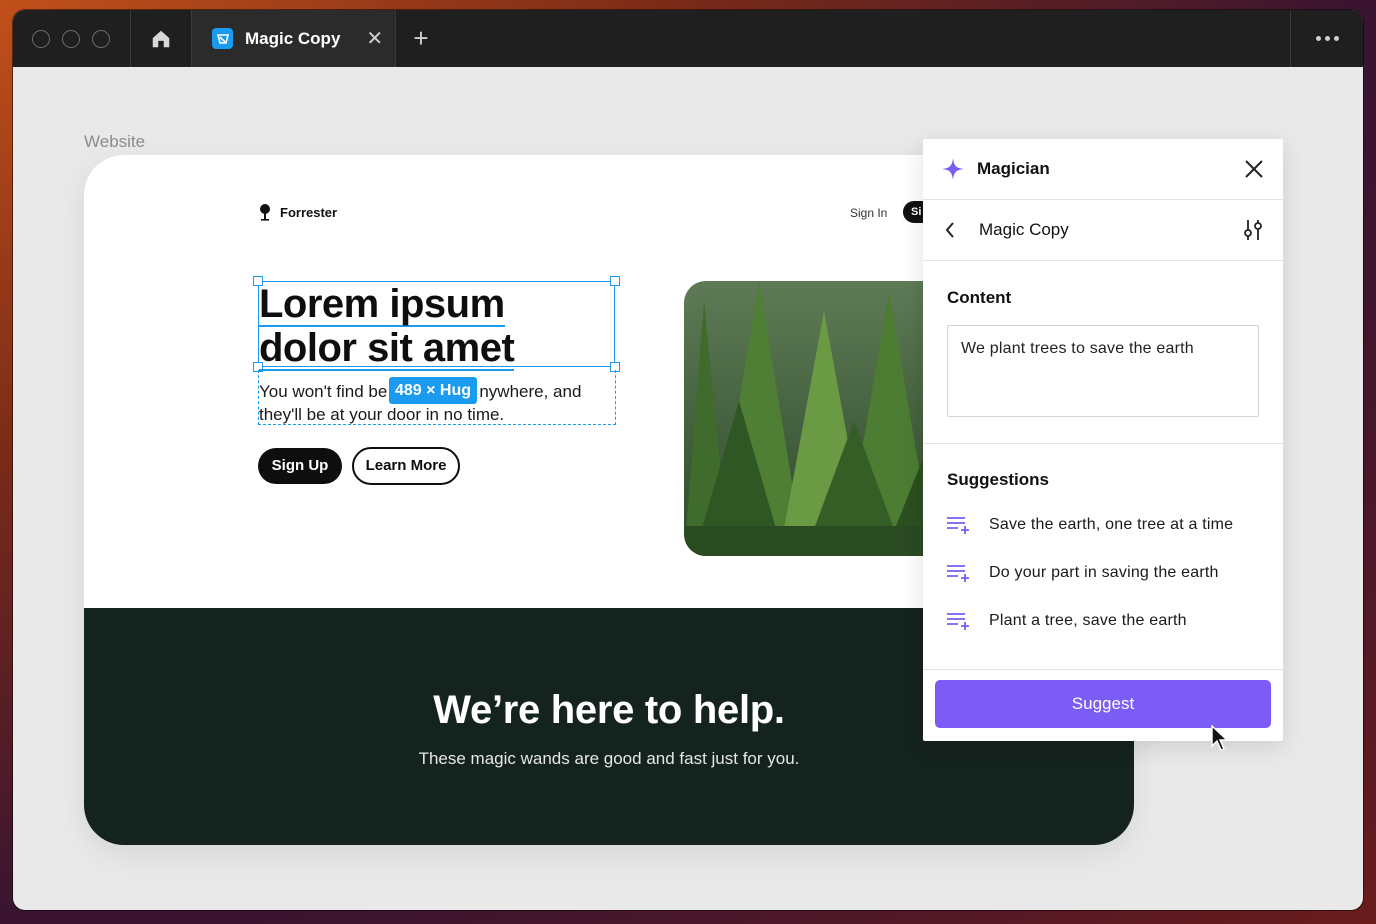  What do you see at coordinates (382, 304) in the screenshot?
I see `hero-title-line: Lorem ipsum` at bounding box center [382, 304].